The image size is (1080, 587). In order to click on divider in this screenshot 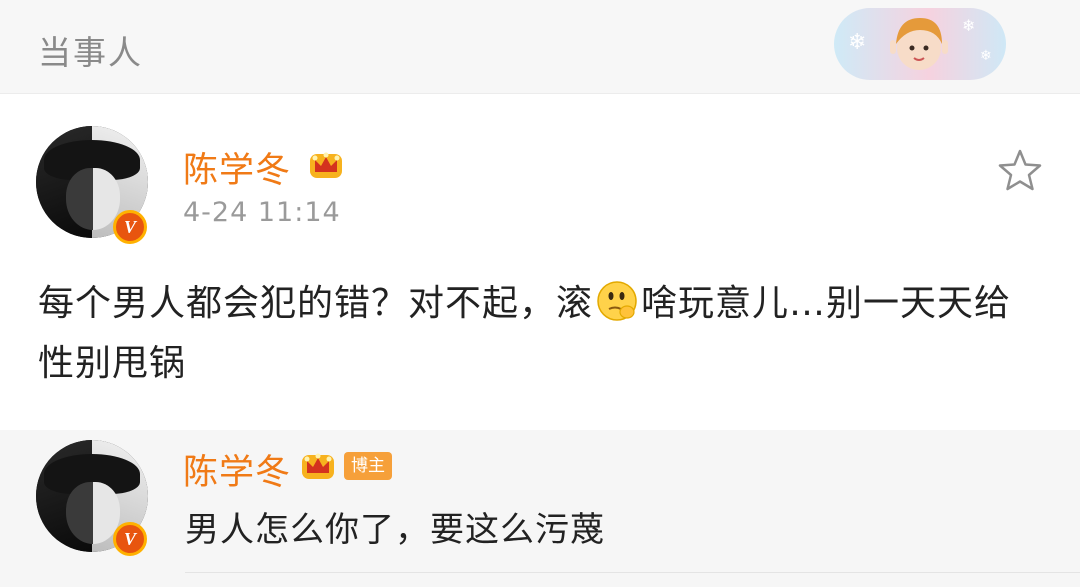, I will do `click(632, 572)`.